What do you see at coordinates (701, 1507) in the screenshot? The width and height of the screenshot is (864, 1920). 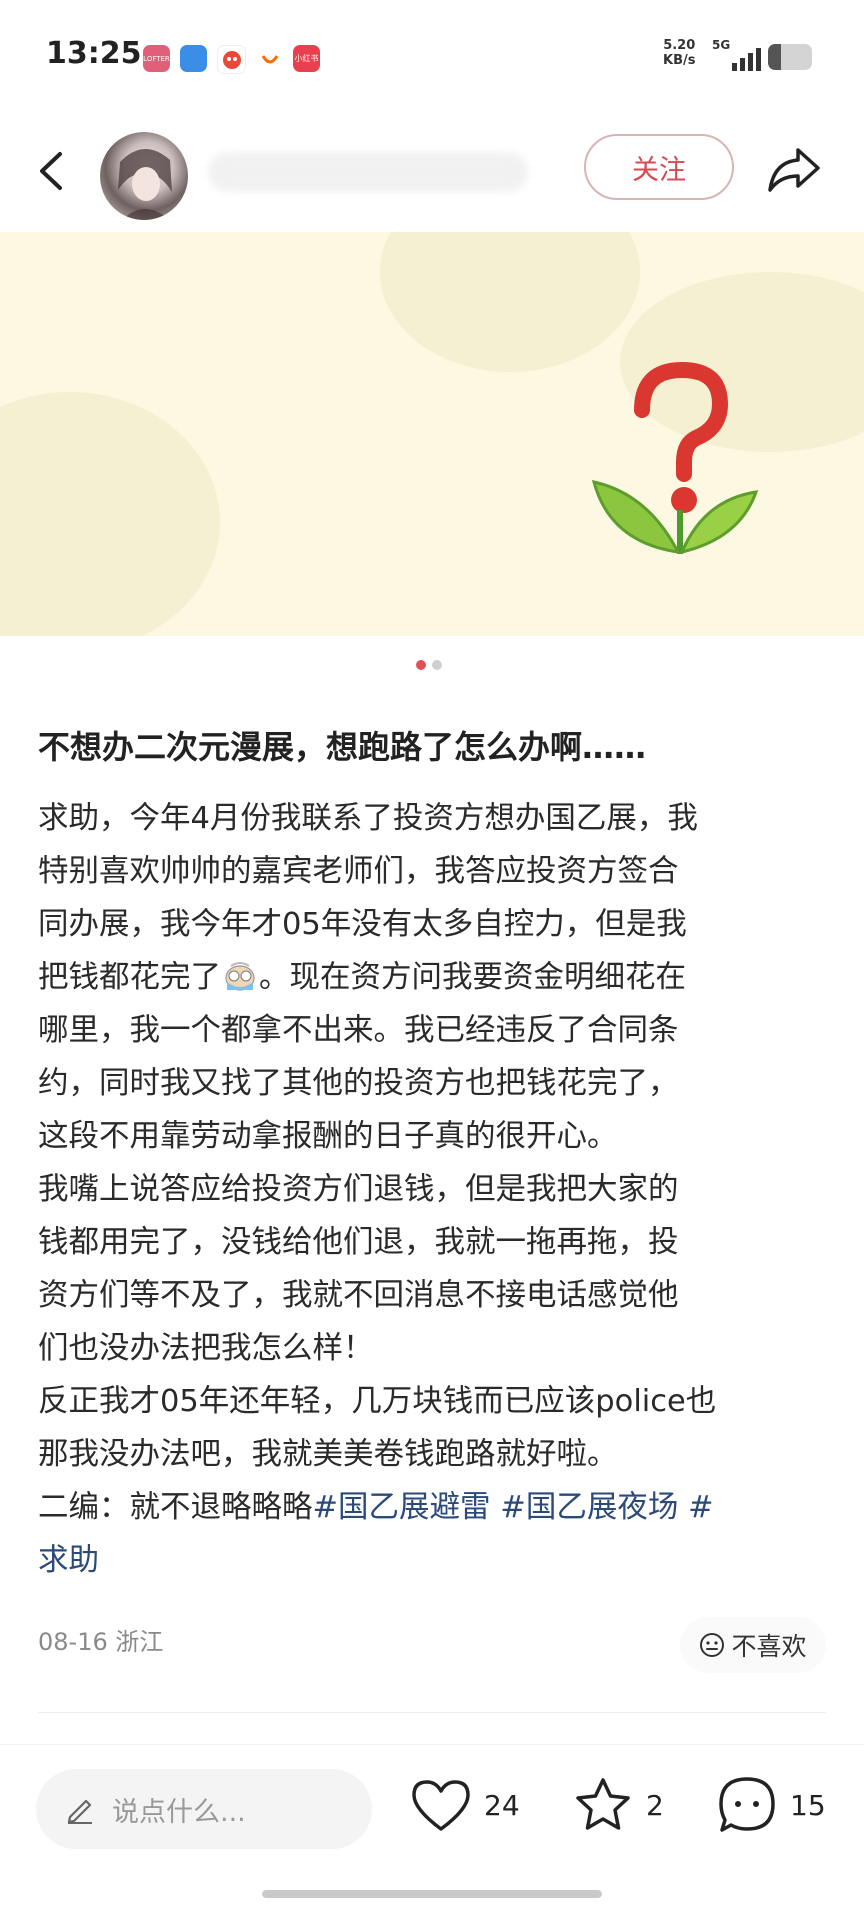 I see `hashtag-link: #` at bounding box center [701, 1507].